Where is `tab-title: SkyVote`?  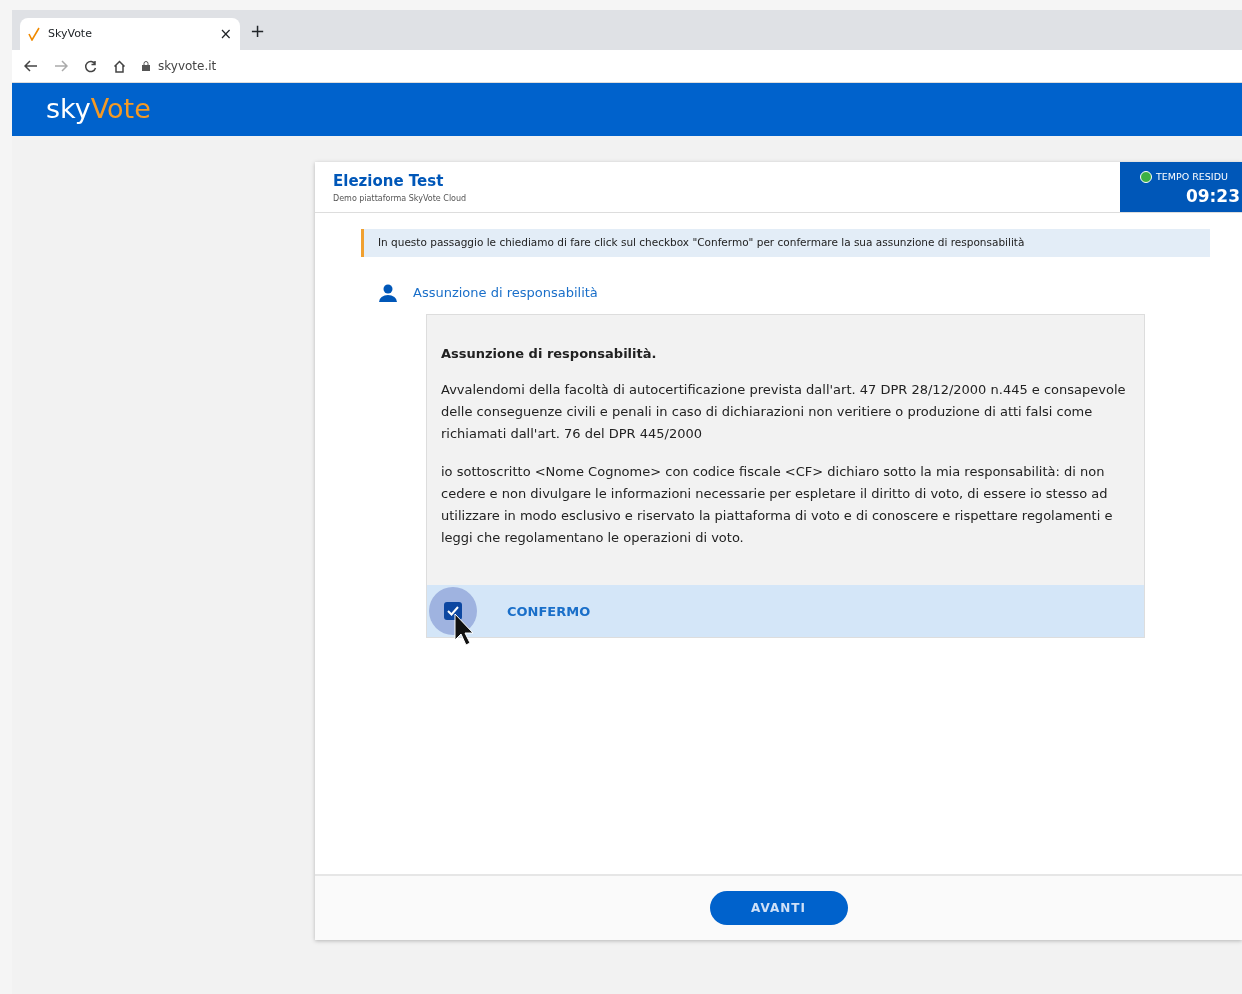
tab-title: SkyVote is located at coordinates (130, 34).